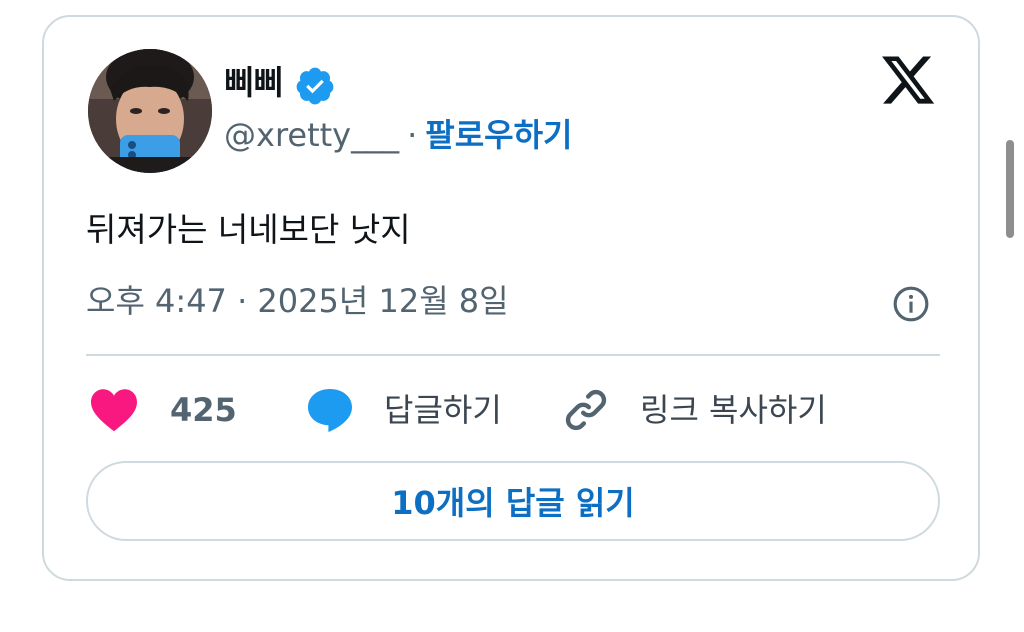 The height and width of the screenshot is (632, 1024). I want to click on display-name: 삐삐, so click(254, 83).